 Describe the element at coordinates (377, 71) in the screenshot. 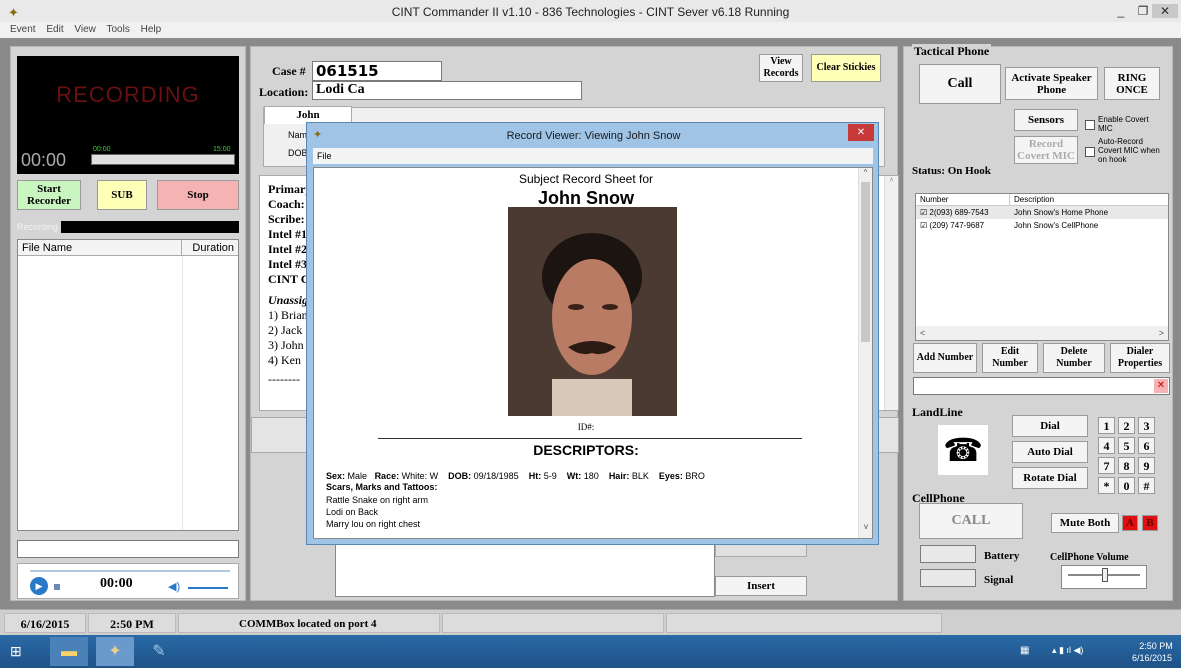

I see `case-number-field: 061515` at that location.